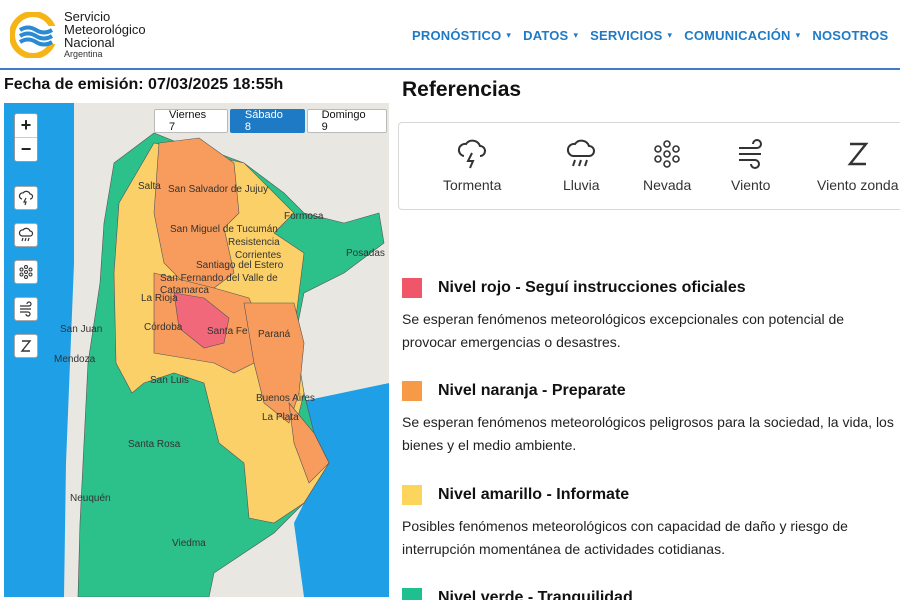  I want to click on nav-label: COMUNICACIÓN, so click(737, 35).